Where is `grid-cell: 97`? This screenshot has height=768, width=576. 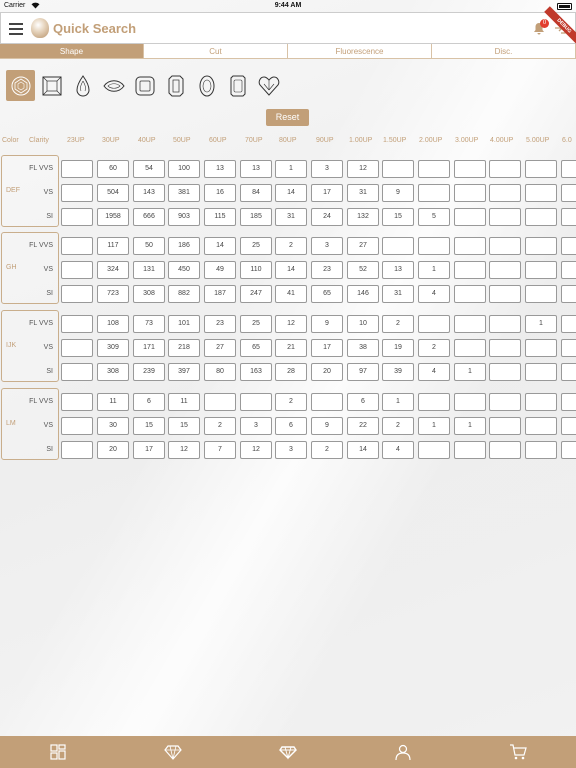 grid-cell: 97 is located at coordinates (363, 372).